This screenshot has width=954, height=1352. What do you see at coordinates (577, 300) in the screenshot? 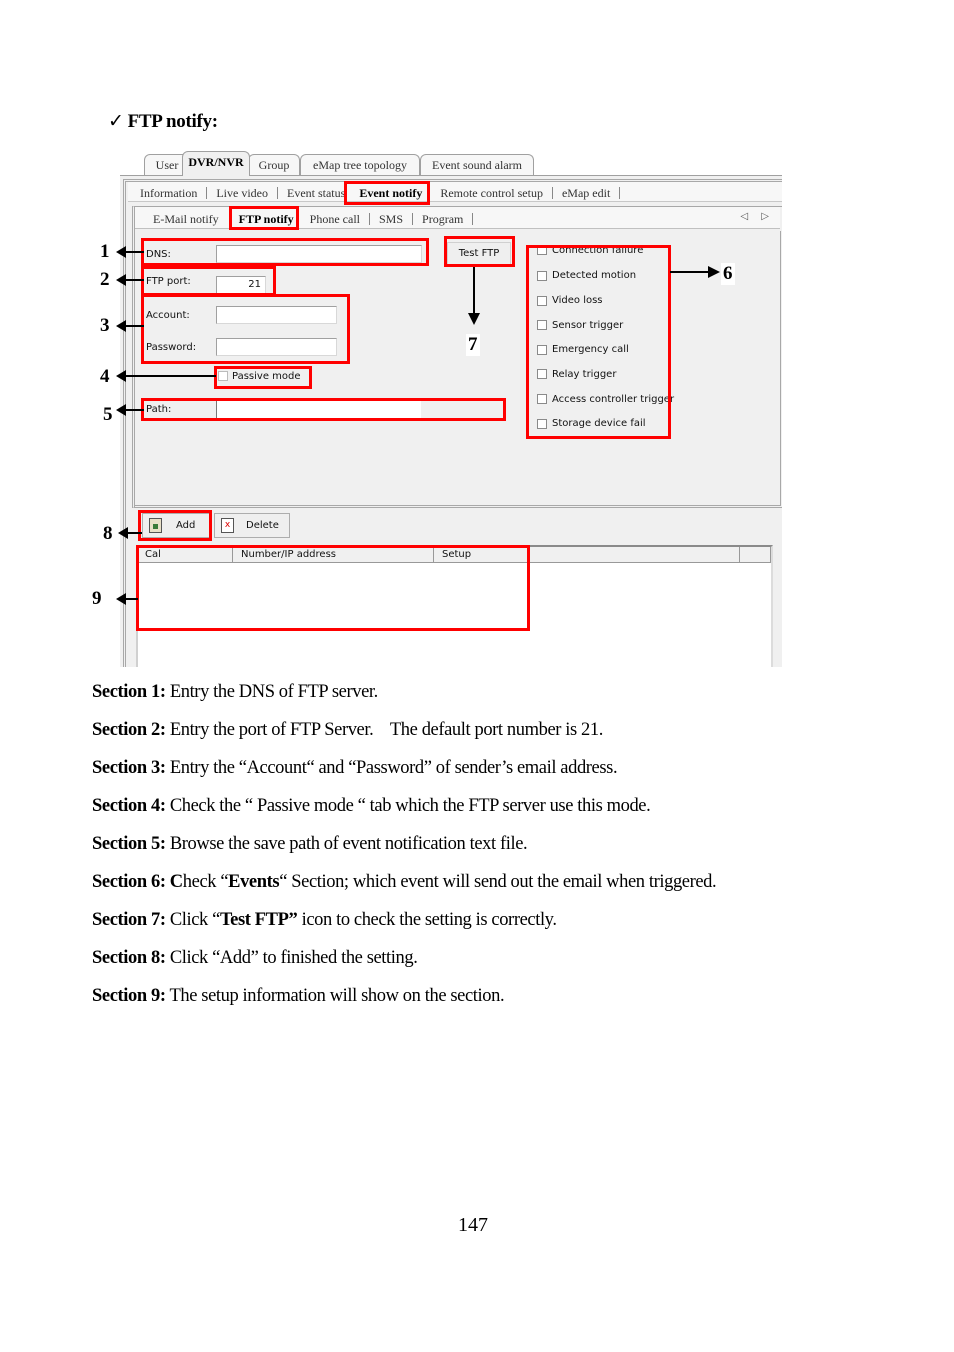
I see `event-label: Video loss` at bounding box center [577, 300].